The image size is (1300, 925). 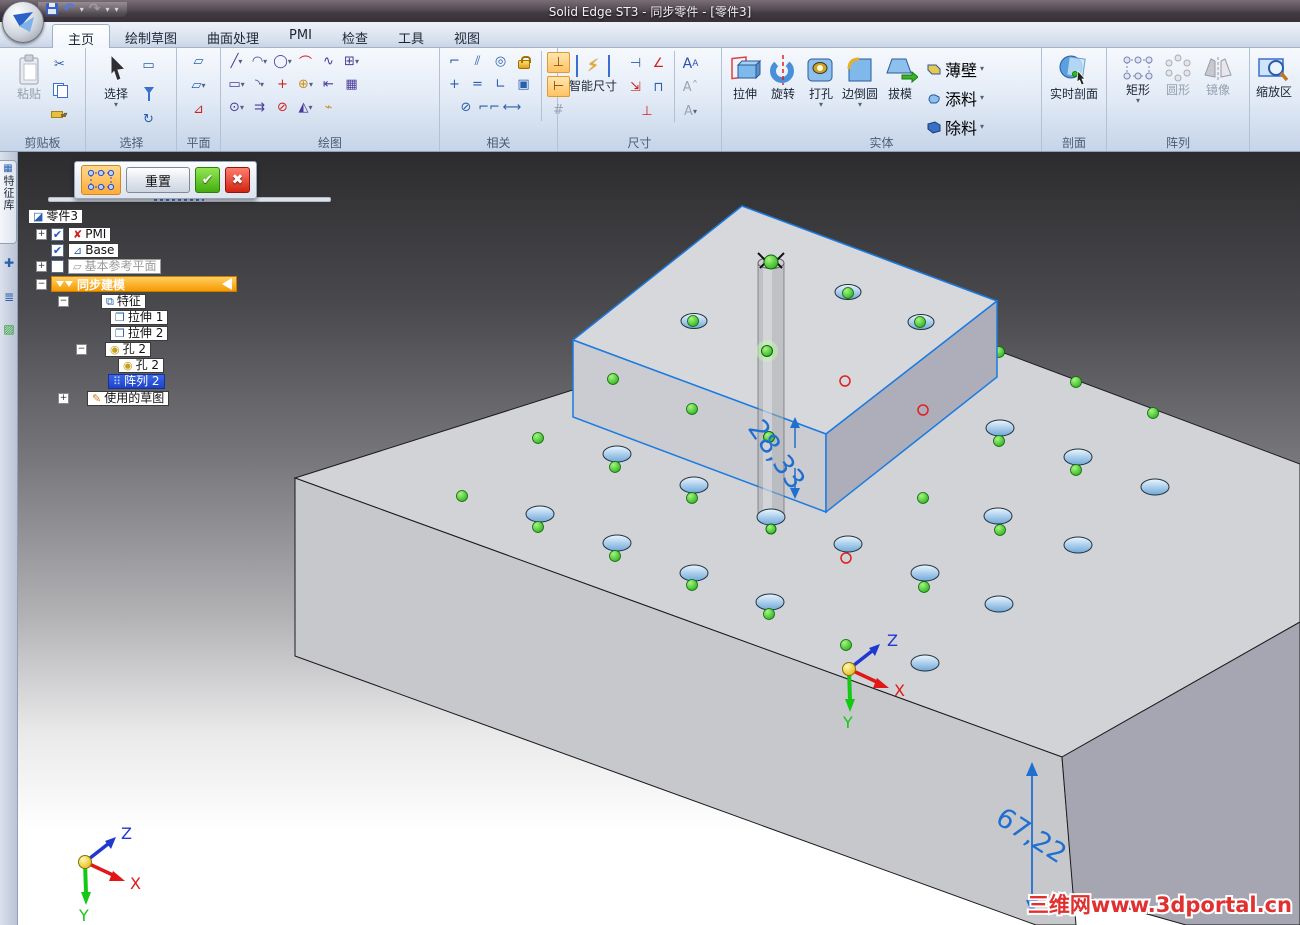 What do you see at coordinates (57, 266) in the screenshot?
I see `ref-planes-checkbox` at bounding box center [57, 266].